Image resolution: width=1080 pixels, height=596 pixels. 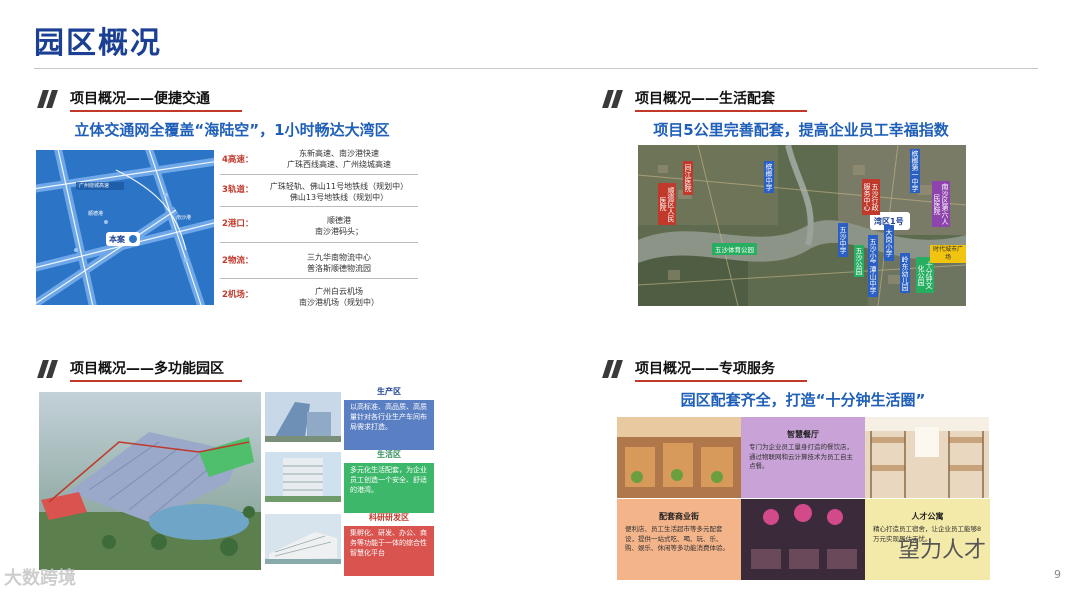 What do you see at coordinates (942, 550) in the screenshot?
I see `watermark-right: 望力人才` at bounding box center [942, 550].